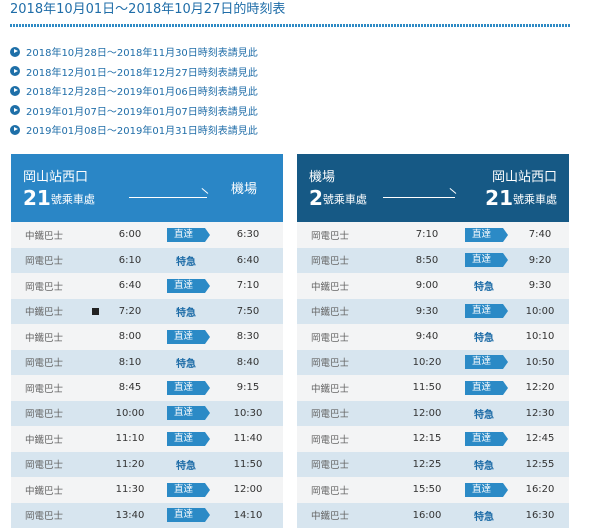 The width and height of the screenshot is (600, 528). What do you see at coordinates (130, 235) in the screenshot?
I see `departure-time: 6:00` at bounding box center [130, 235].